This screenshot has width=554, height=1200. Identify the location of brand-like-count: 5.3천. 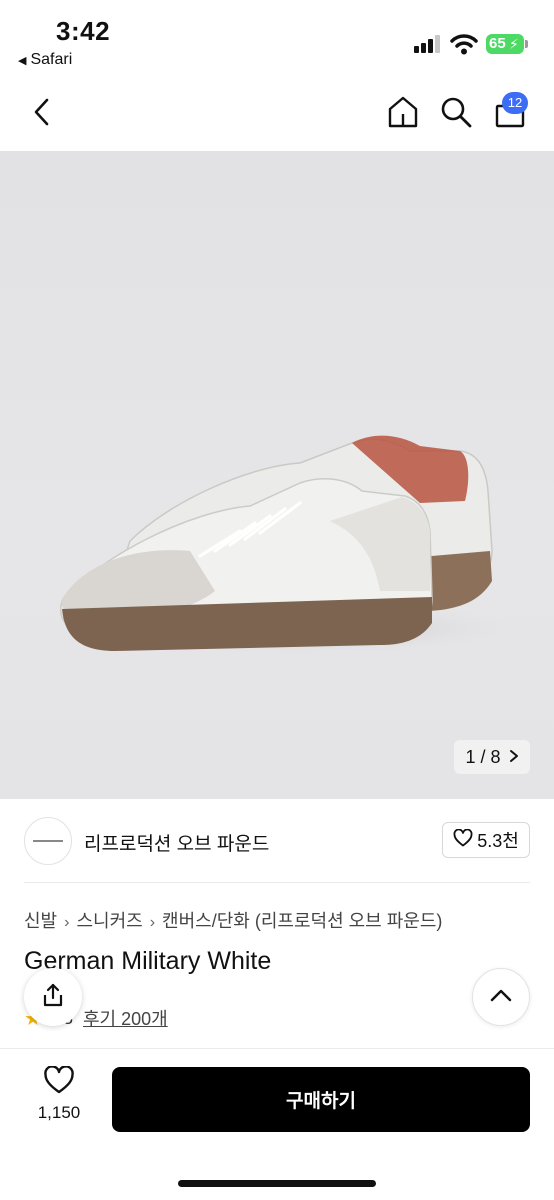
(498, 841).